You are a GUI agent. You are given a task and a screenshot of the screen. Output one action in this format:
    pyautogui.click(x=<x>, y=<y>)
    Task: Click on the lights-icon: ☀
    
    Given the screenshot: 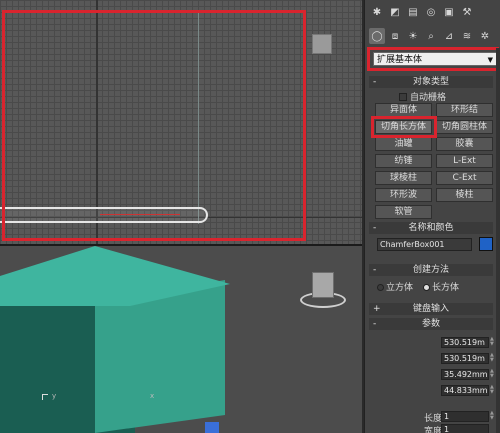 What is the action you would take?
    pyautogui.click(x=413, y=36)
    